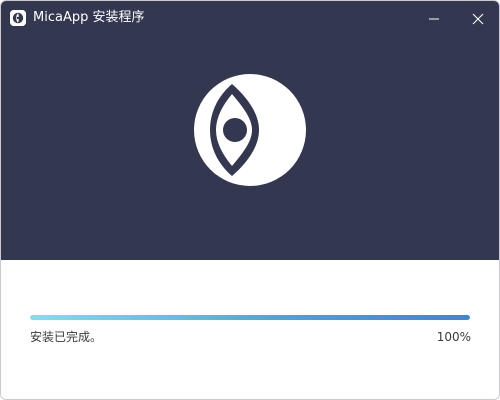 The height and width of the screenshot is (400, 500). What do you see at coordinates (453, 337) in the screenshot?
I see `progress-percent-text: 100%` at bounding box center [453, 337].